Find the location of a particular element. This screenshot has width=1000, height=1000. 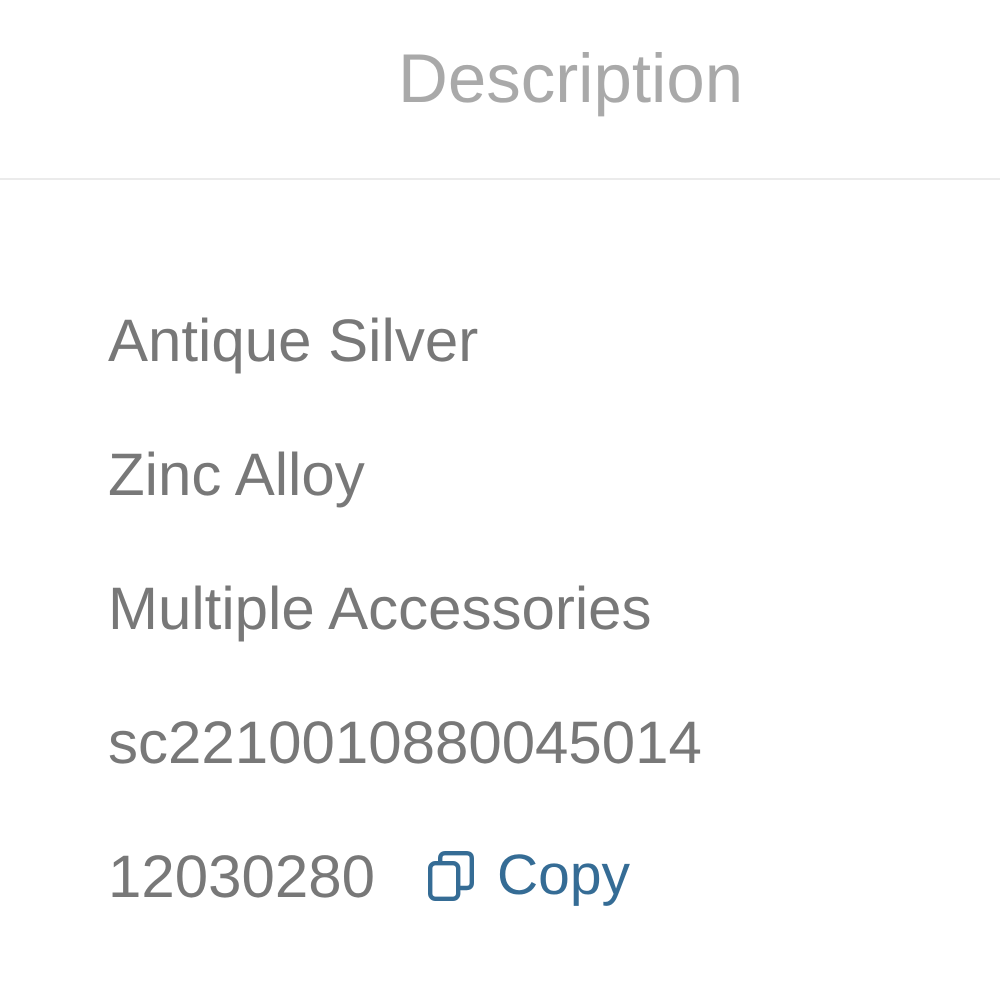

copy-button: Copy is located at coordinates (528, 876).